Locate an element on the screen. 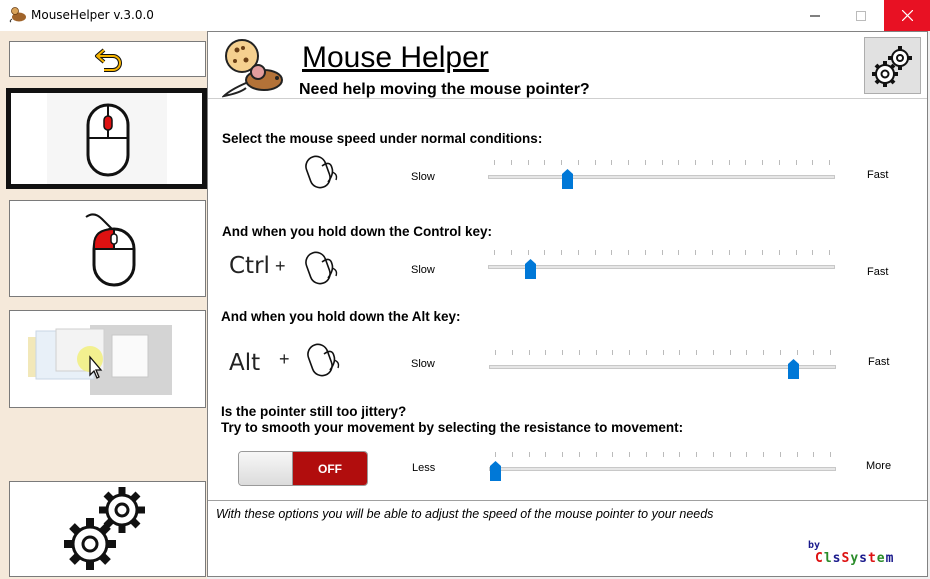  mouse-click-icon is located at coordinates (110, 250).